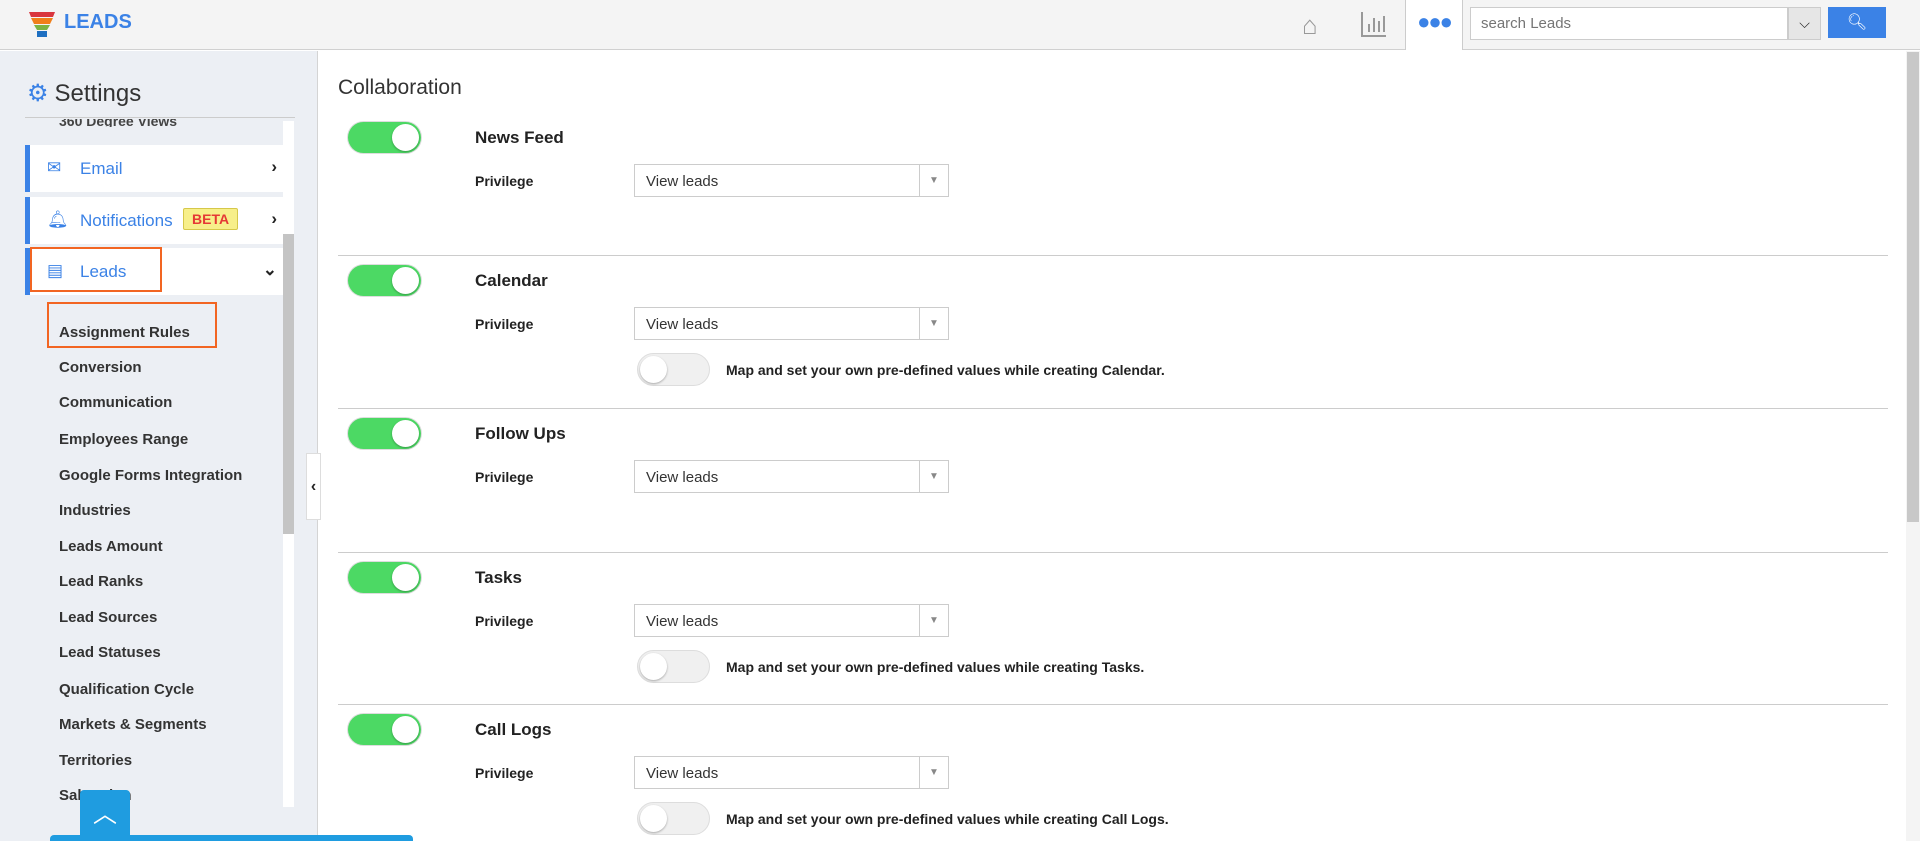  I want to click on sidebar-subitem: Assignment Rules, so click(124, 332).